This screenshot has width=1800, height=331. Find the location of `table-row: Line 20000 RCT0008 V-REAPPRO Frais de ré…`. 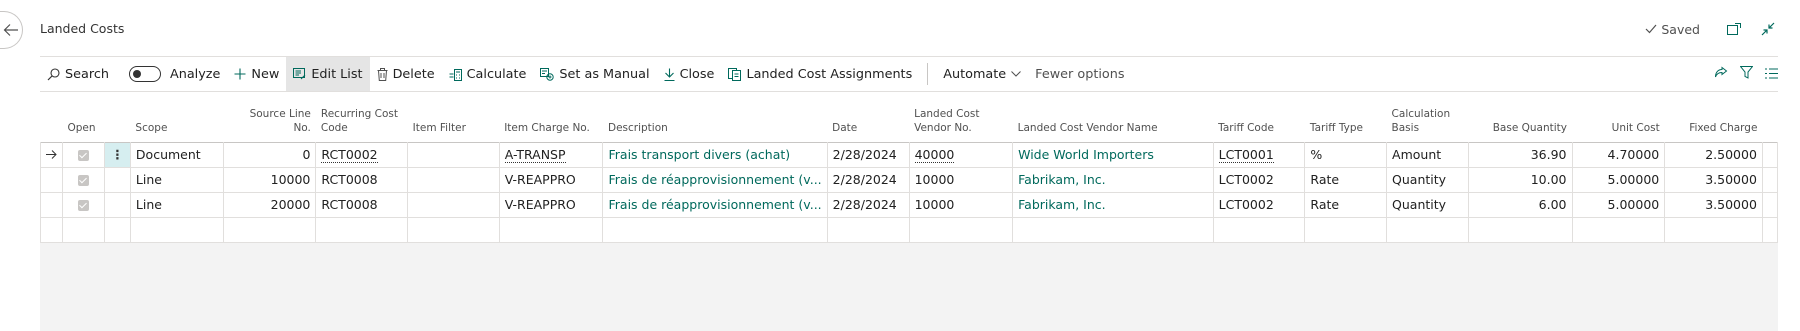

table-row: Line 20000 RCT0008 V-REAPPRO Frais de ré… is located at coordinates (909, 204).